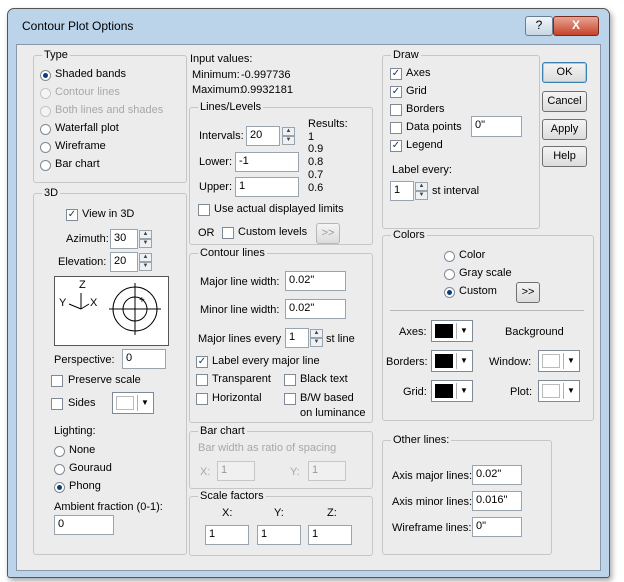 Image resolution: width=624 pixels, height=582 pixels. Describe the element at coordinates (402, 191) in the screenshot. I see `label-every-input: 1` at that location.